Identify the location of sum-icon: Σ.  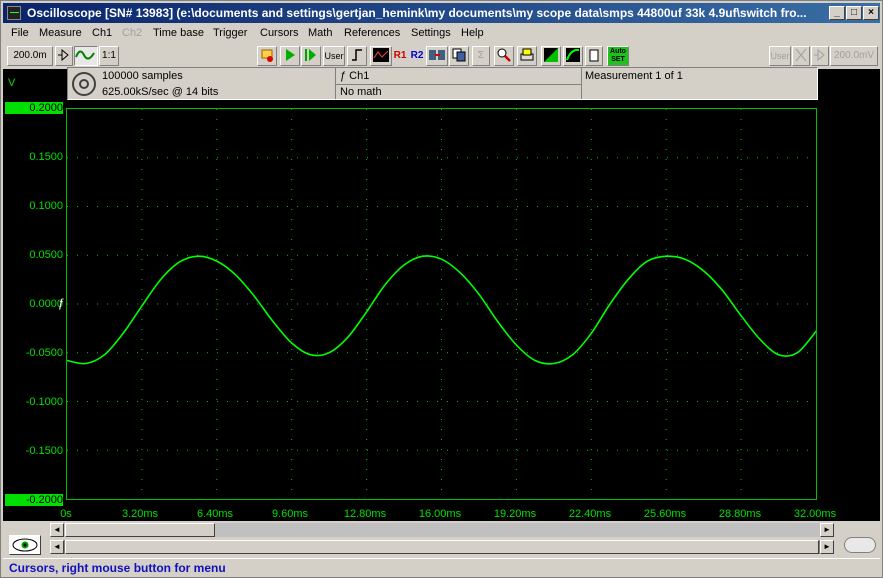
(481, 56).